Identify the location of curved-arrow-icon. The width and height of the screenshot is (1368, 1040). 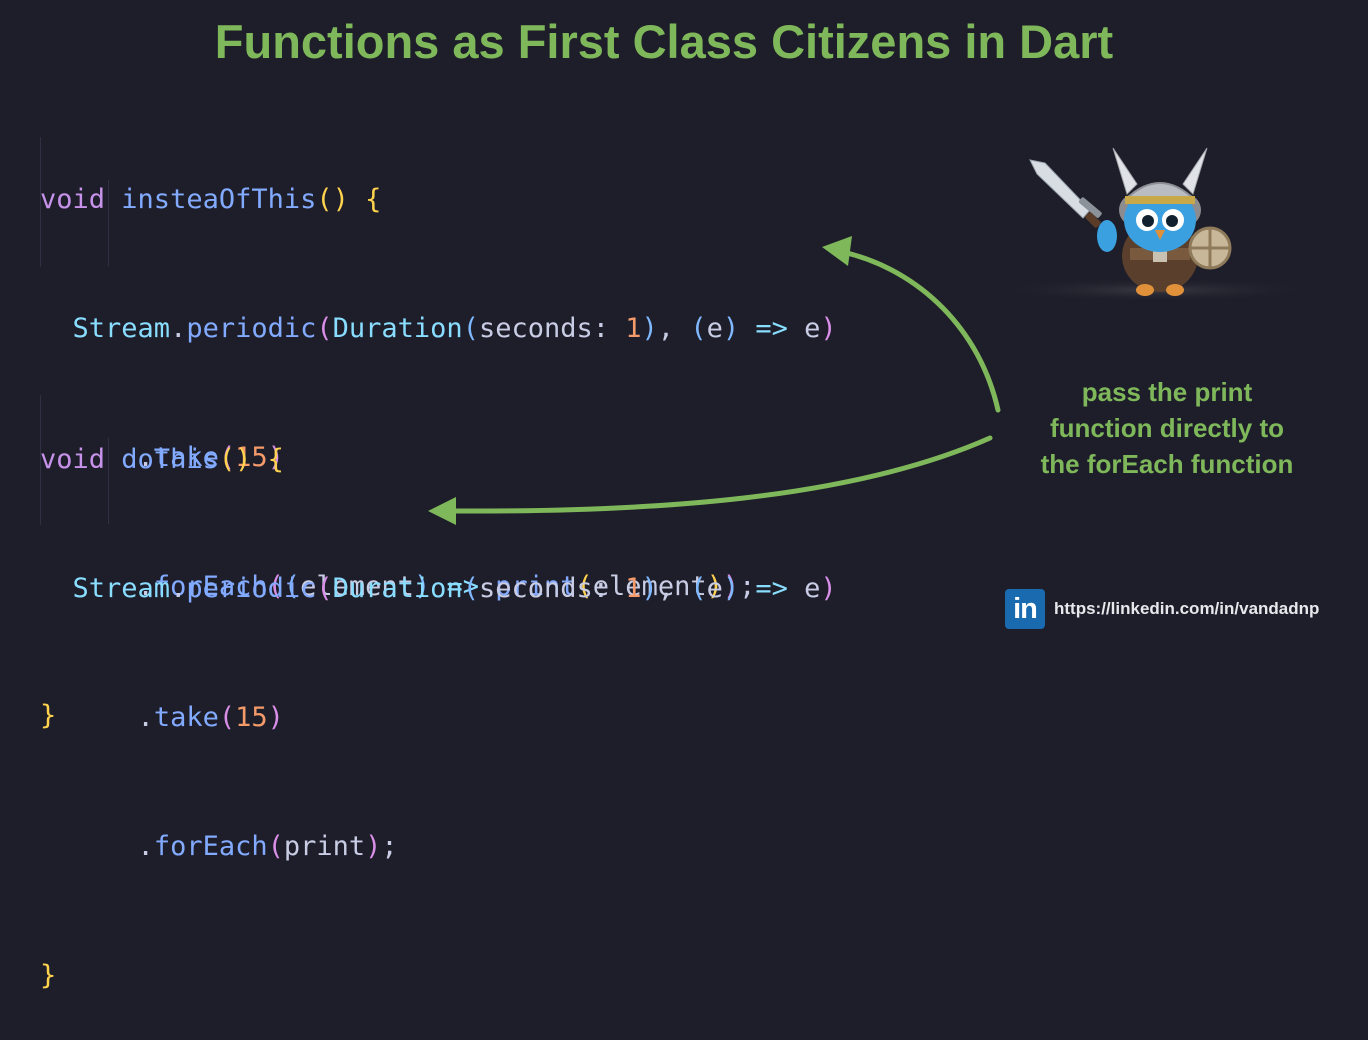
(714, 380).